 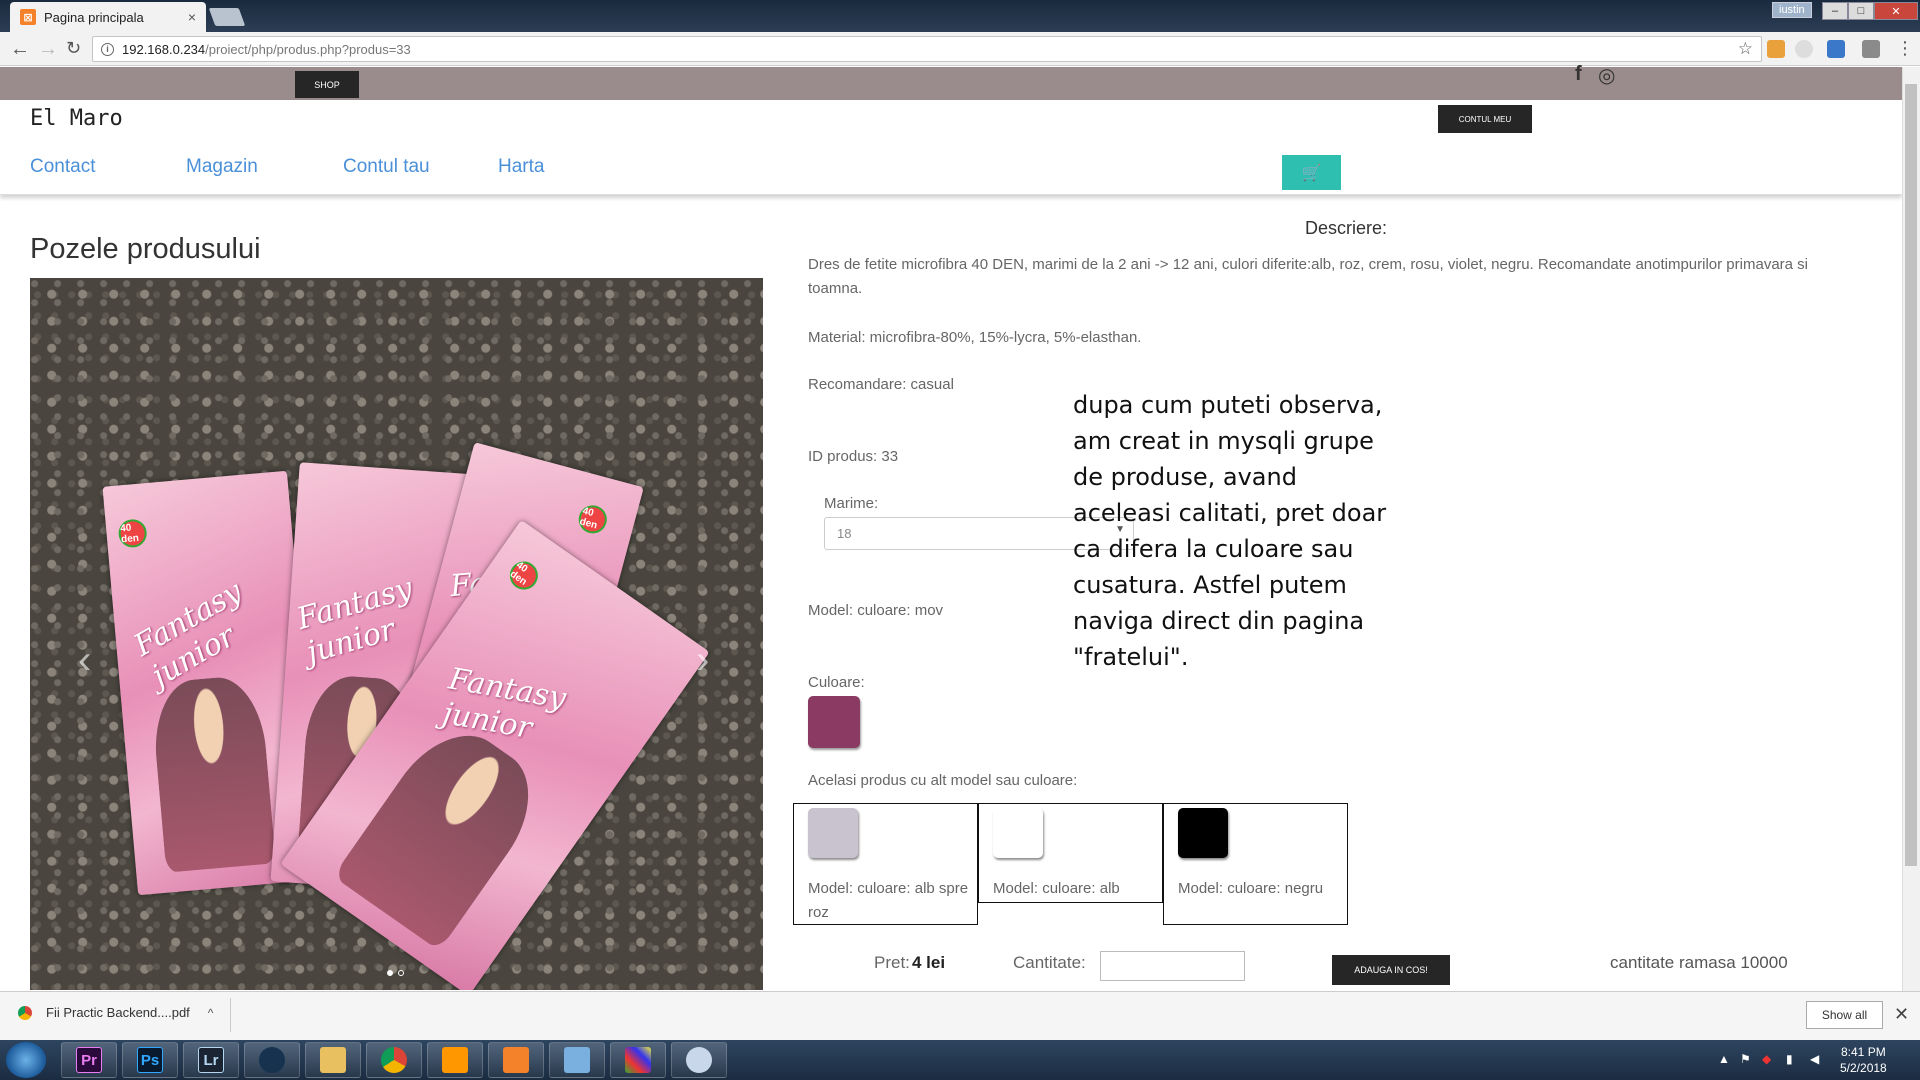 What do you see at coordinates (89, 1060) in the screenshot?
I see `premiere-taskbar-button: Pr` at bounding box center [89, 1060].